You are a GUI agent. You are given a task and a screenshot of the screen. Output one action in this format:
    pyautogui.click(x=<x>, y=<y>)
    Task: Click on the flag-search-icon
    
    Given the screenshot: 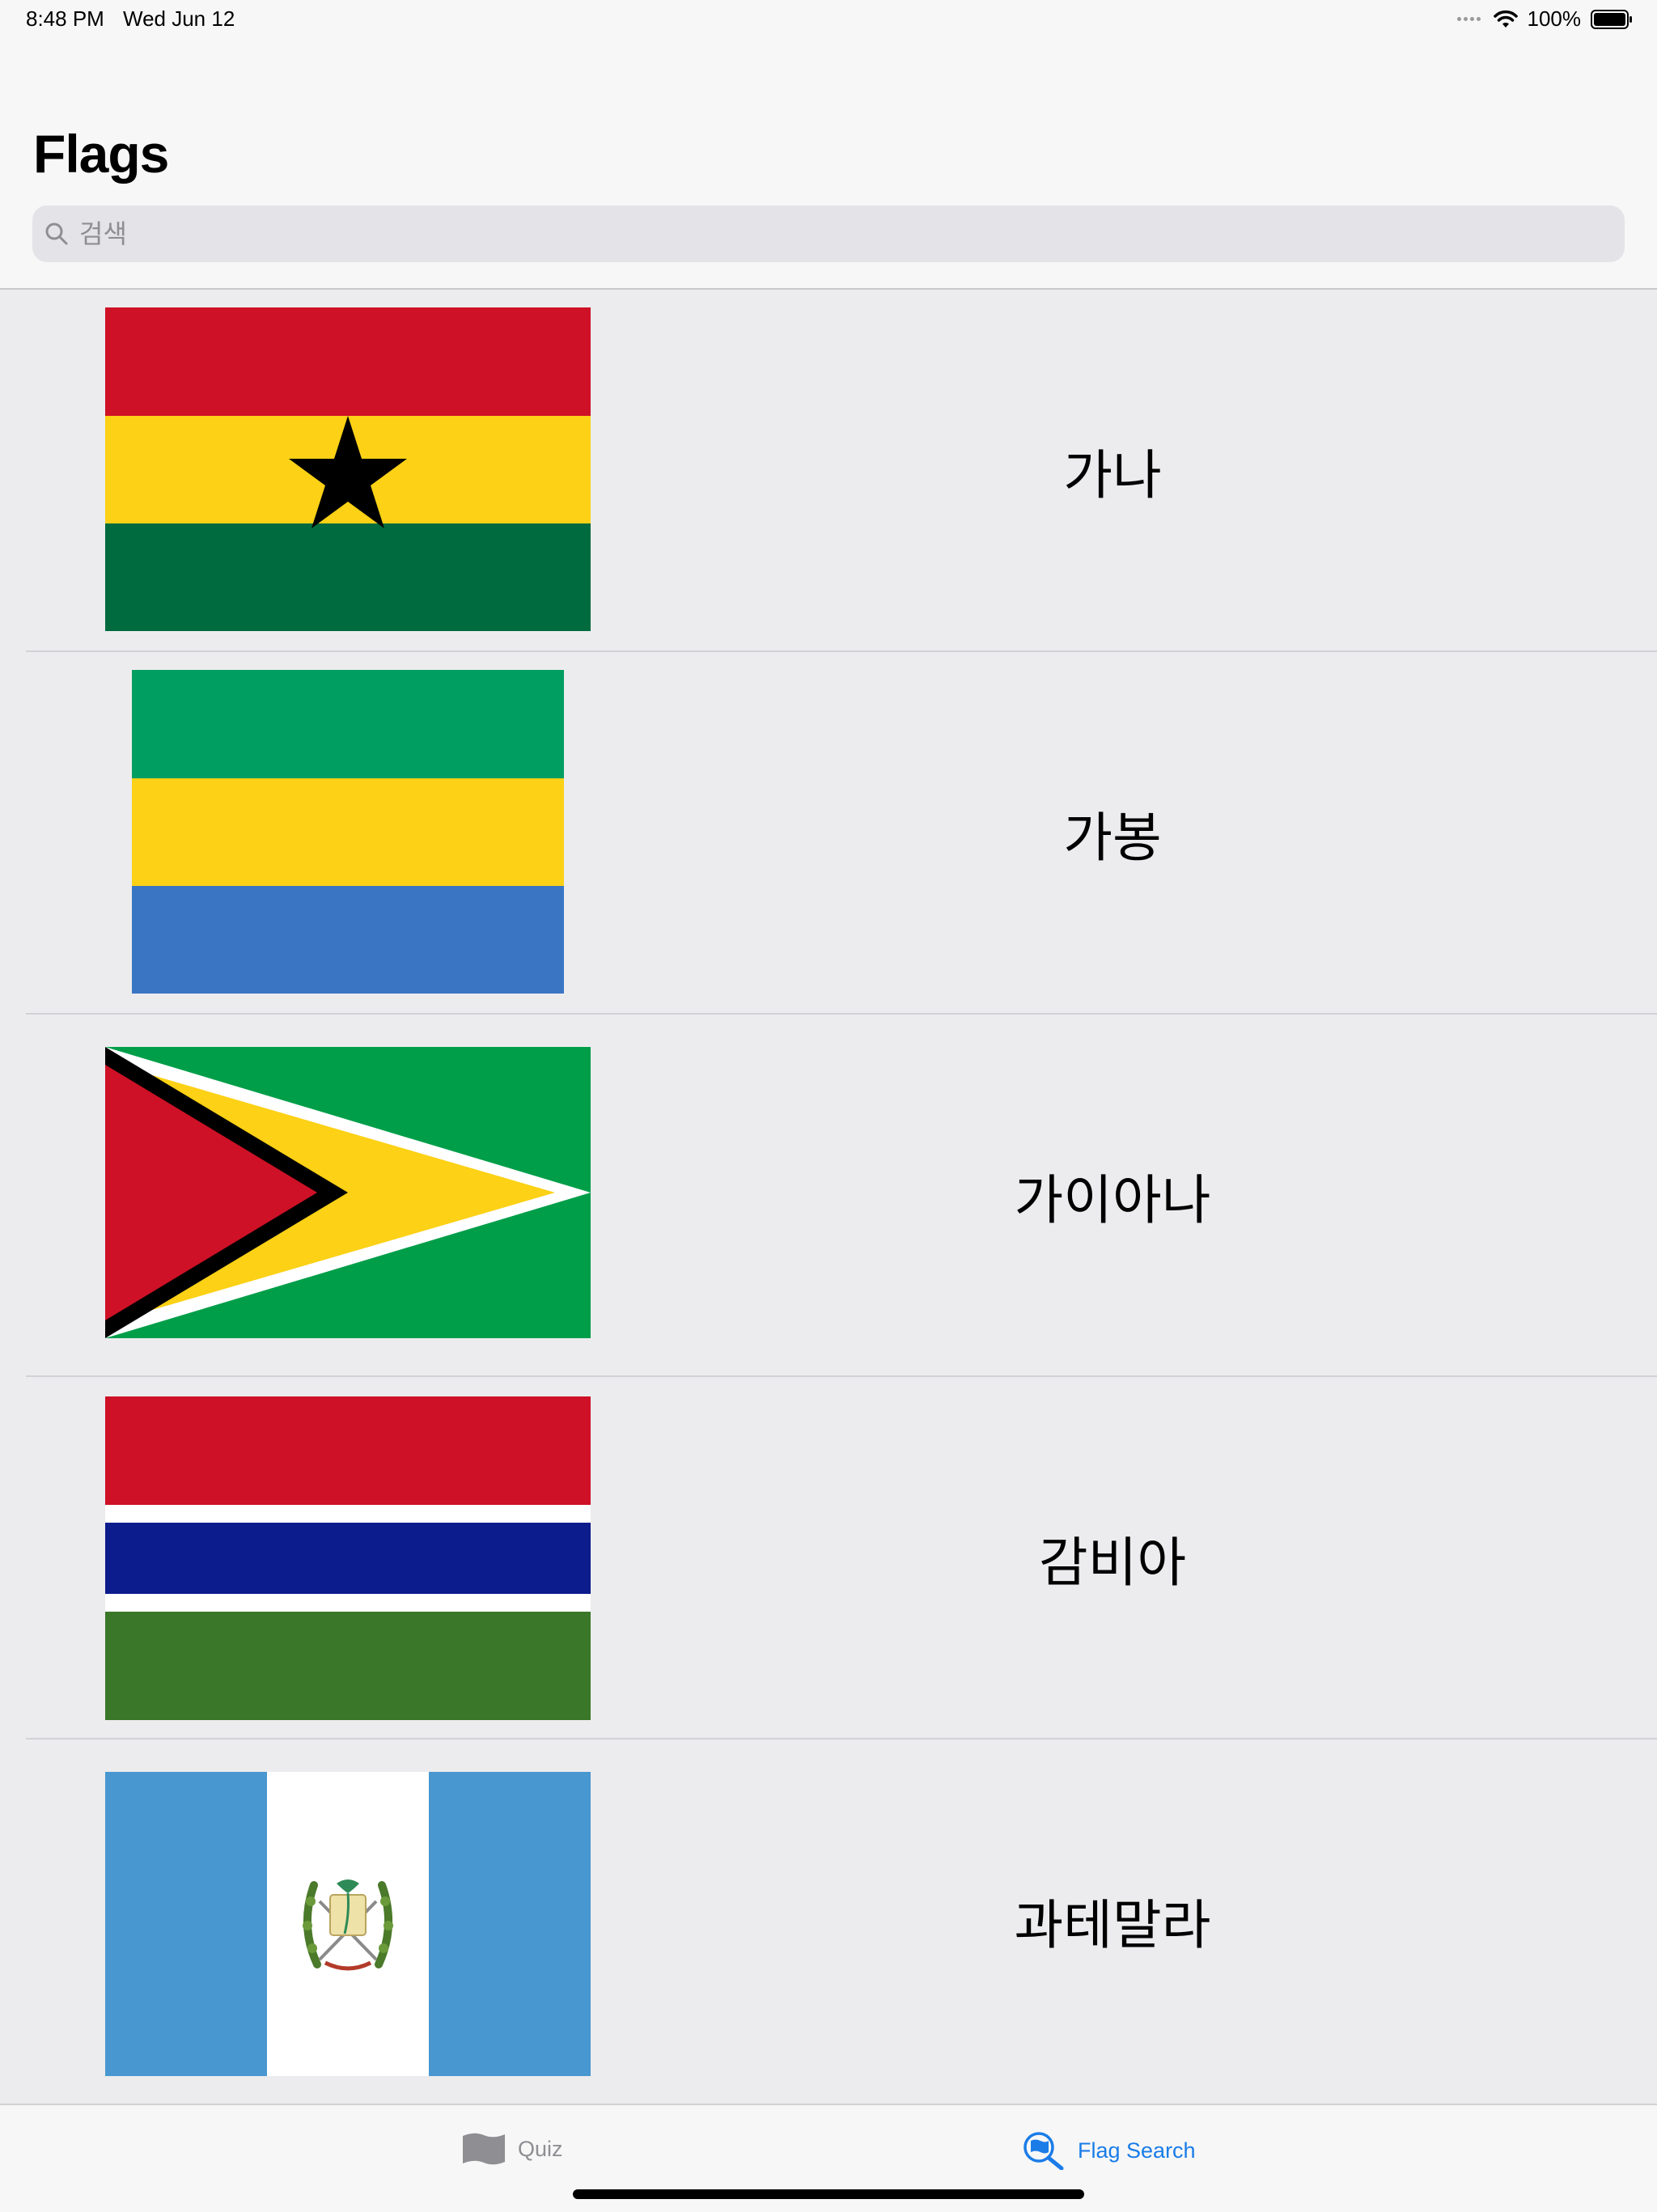 What is the action you would take?
    pyautogui.click(x=1043, y=2151)
    